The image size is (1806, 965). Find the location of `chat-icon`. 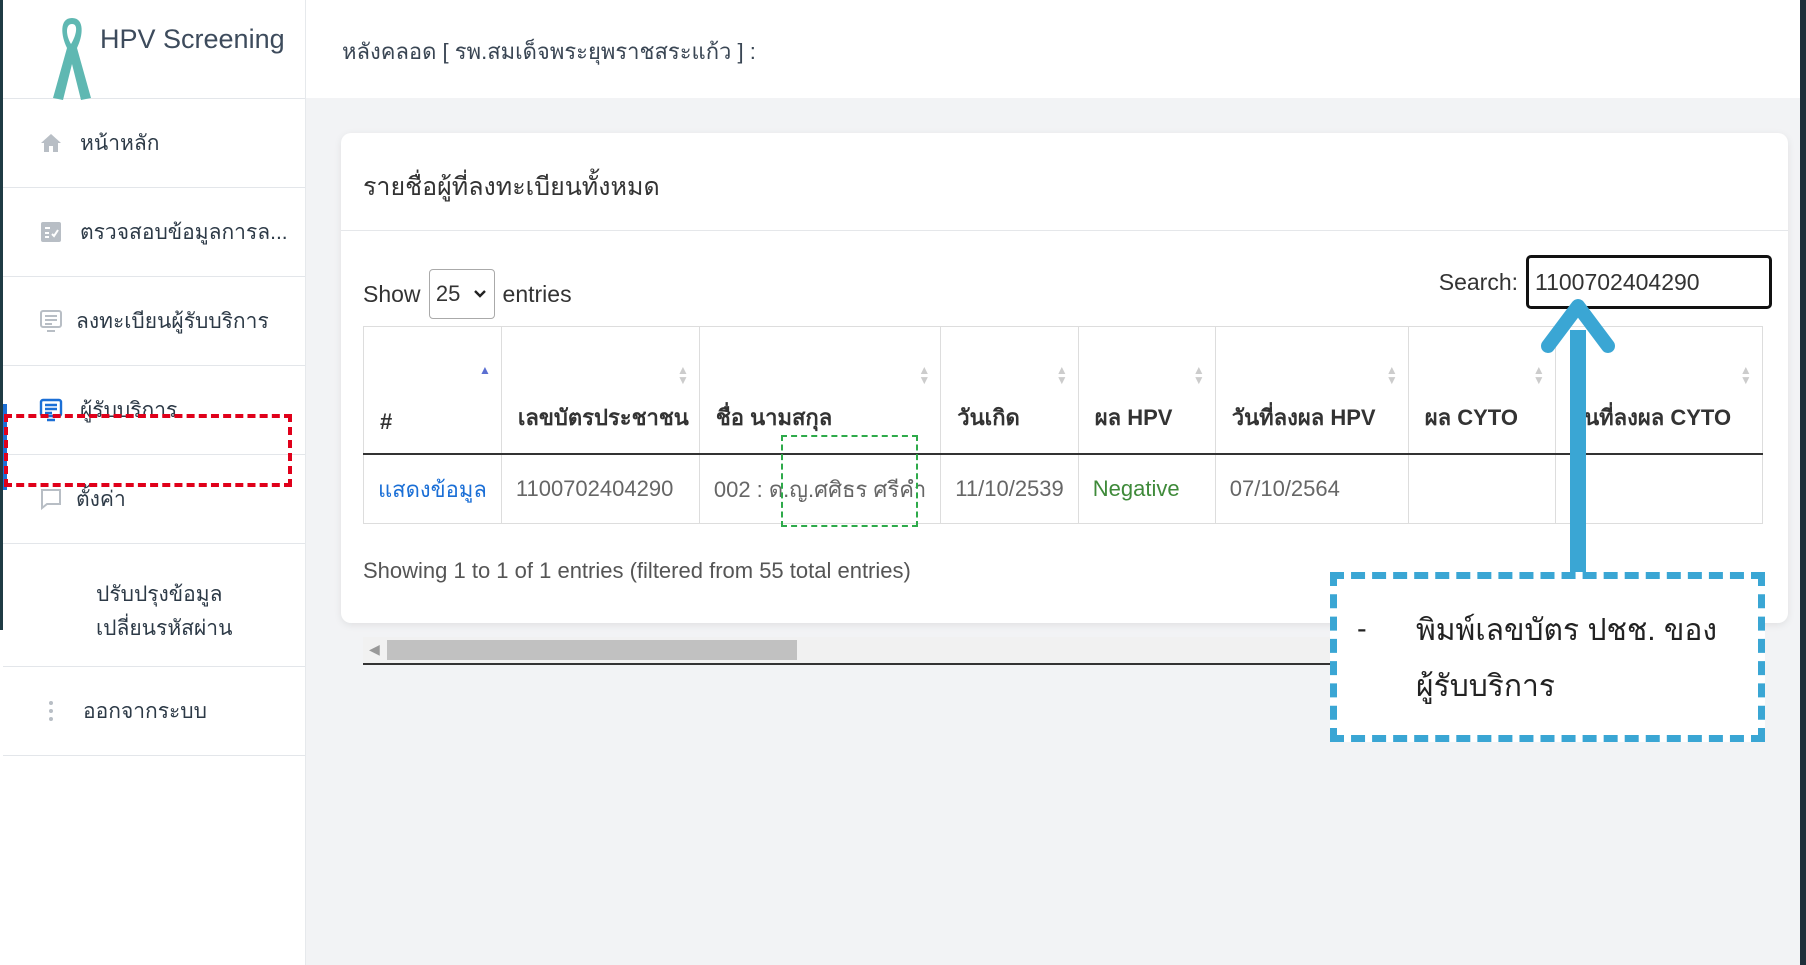

chat-icon is located at coordinates (51, 499).